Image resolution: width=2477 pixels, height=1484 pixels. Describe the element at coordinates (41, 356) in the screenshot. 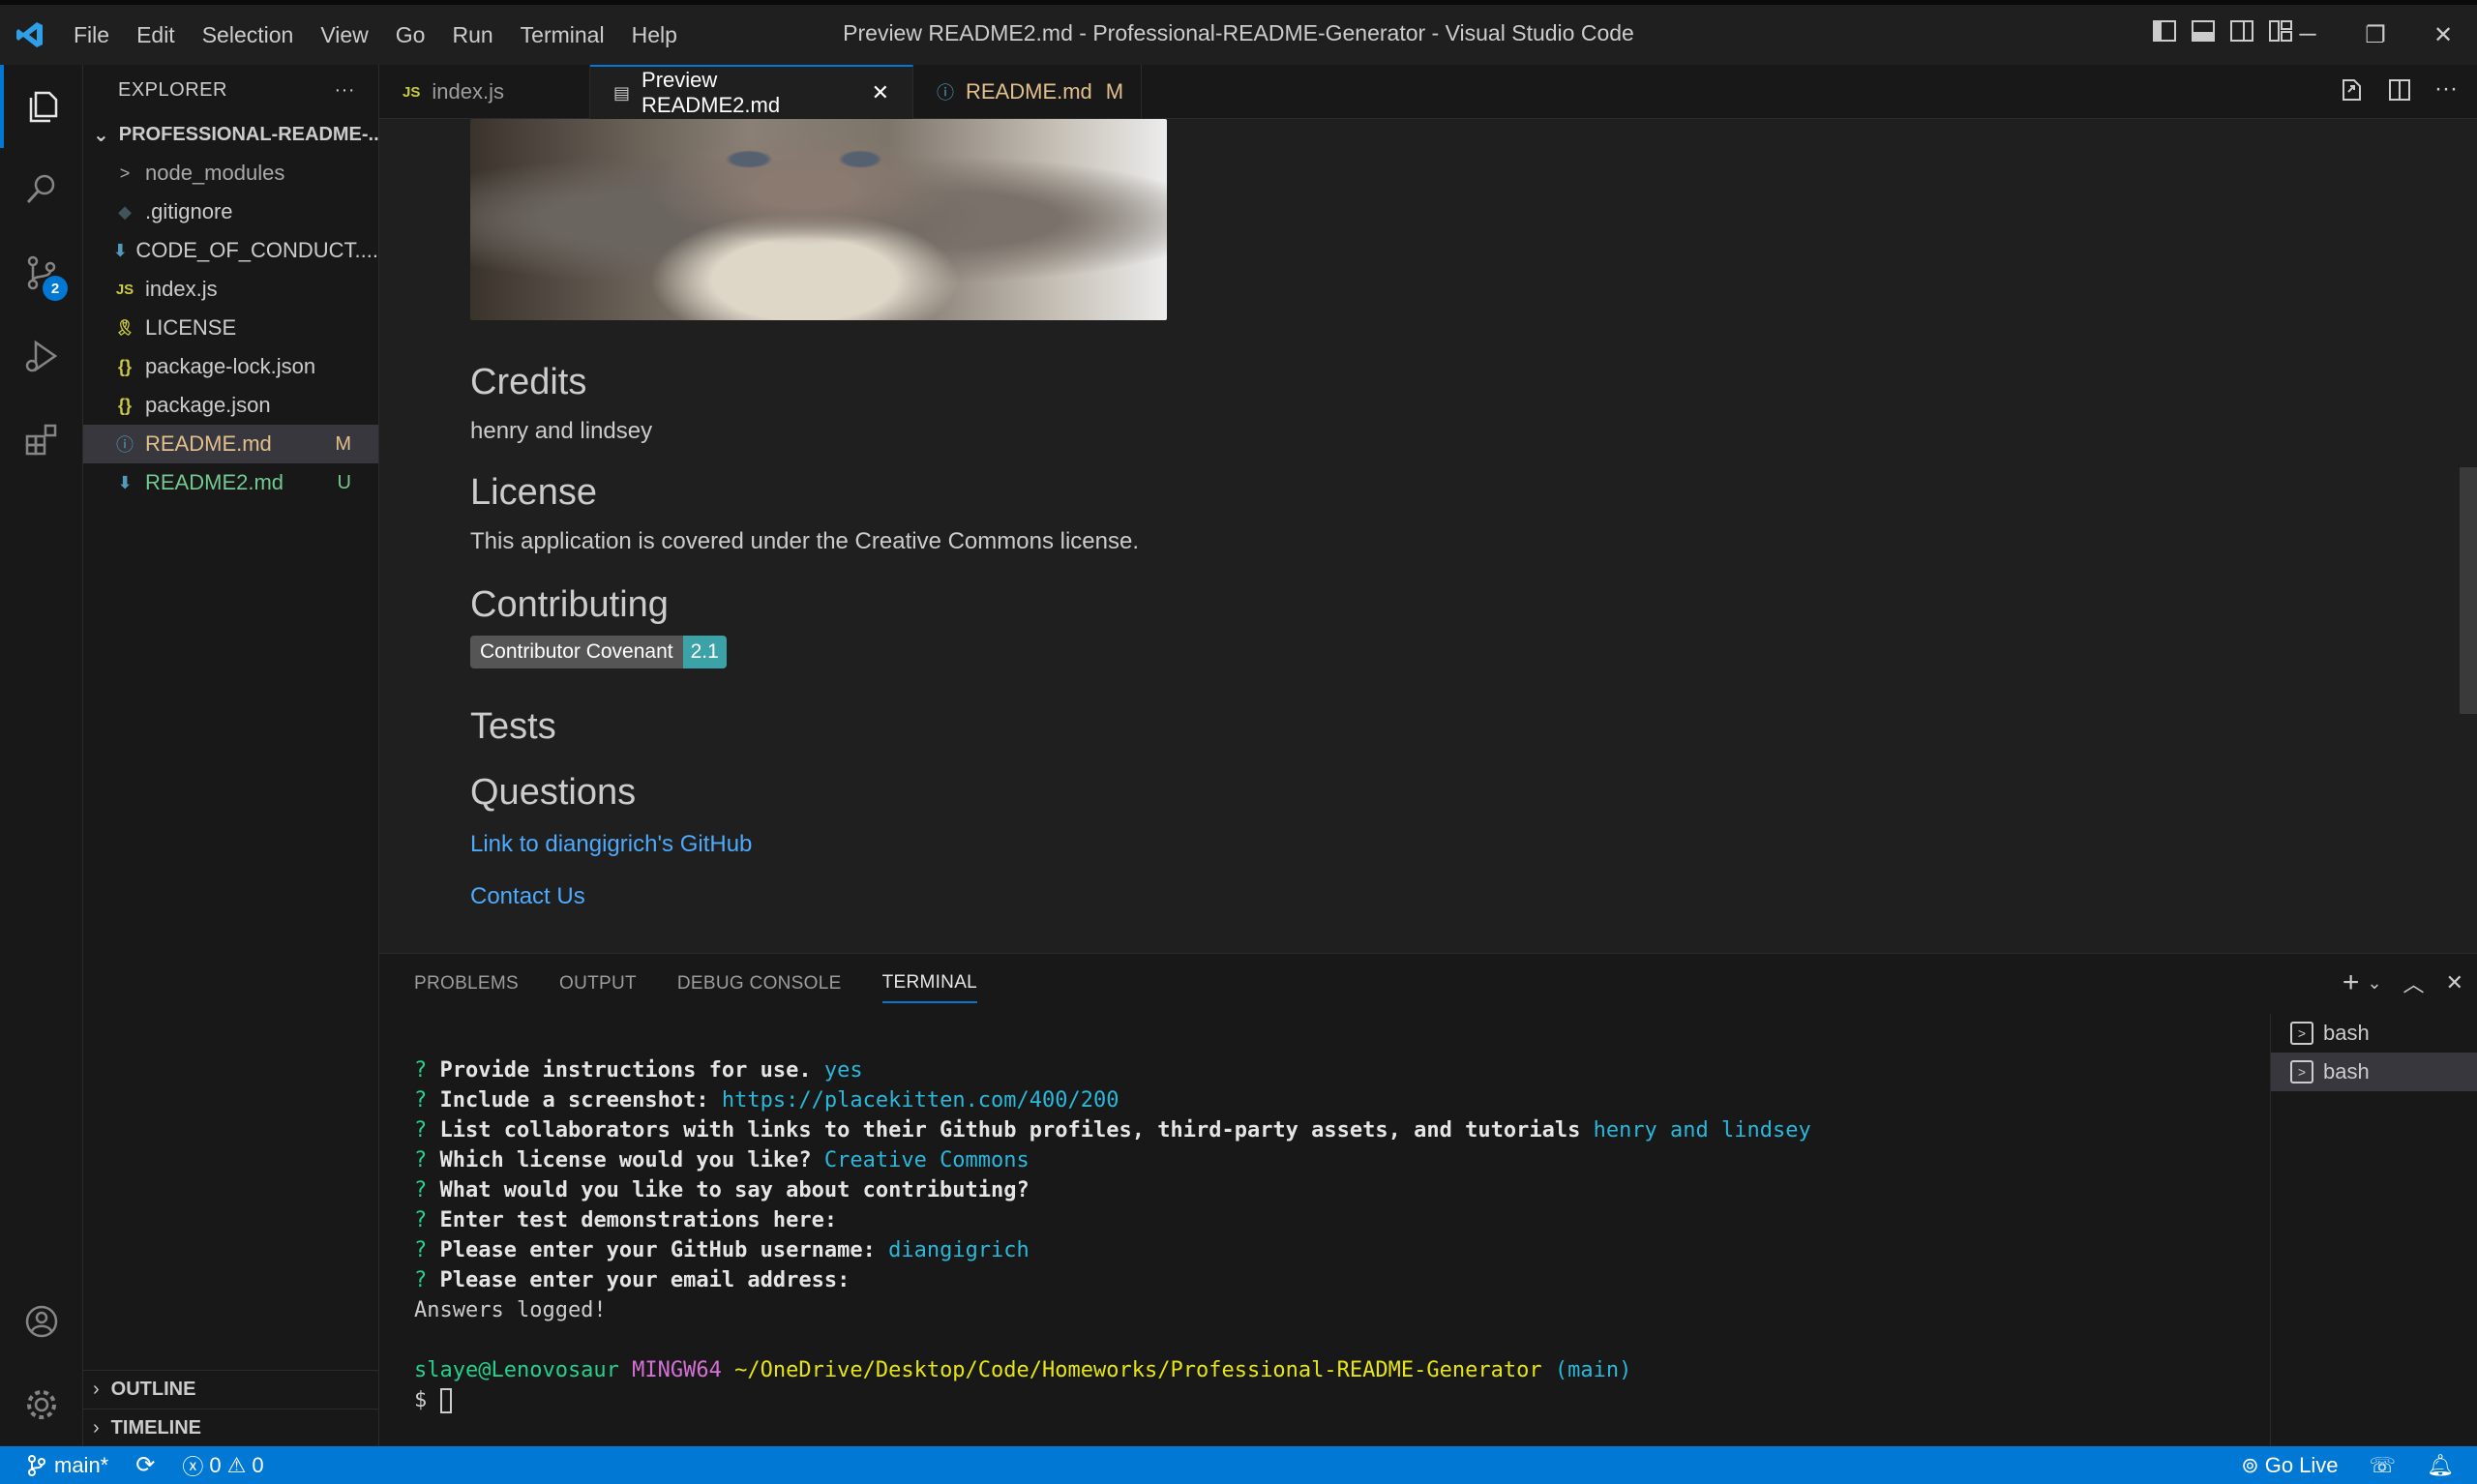

I see `run-debug-icon` at that location.